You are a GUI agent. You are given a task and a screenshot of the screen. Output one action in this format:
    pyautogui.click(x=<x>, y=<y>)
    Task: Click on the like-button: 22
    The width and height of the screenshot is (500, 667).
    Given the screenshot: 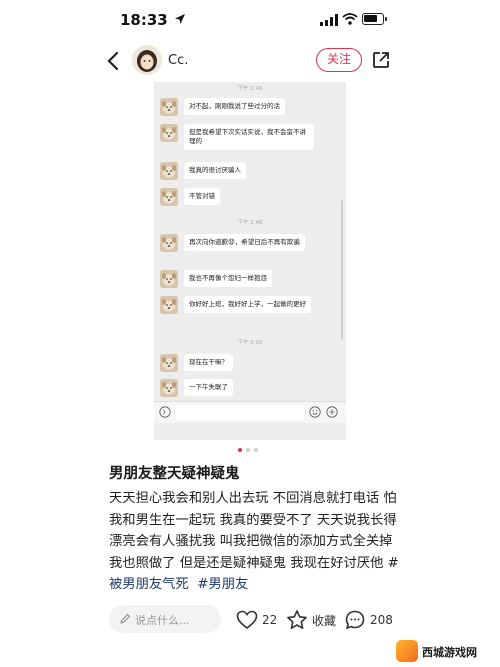 What is the action you would take?
    pyautogui.click(x=256, y=620)
    